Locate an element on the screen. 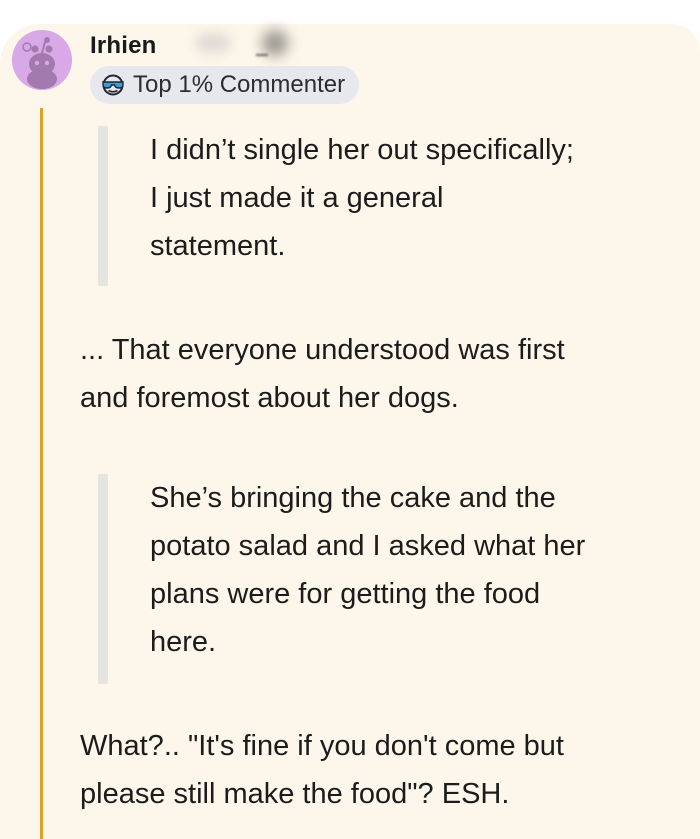 This screenshot has width=700, height=839. commenter-flair-badge: Top 1% Commenter is located at coordinates (225, 85).